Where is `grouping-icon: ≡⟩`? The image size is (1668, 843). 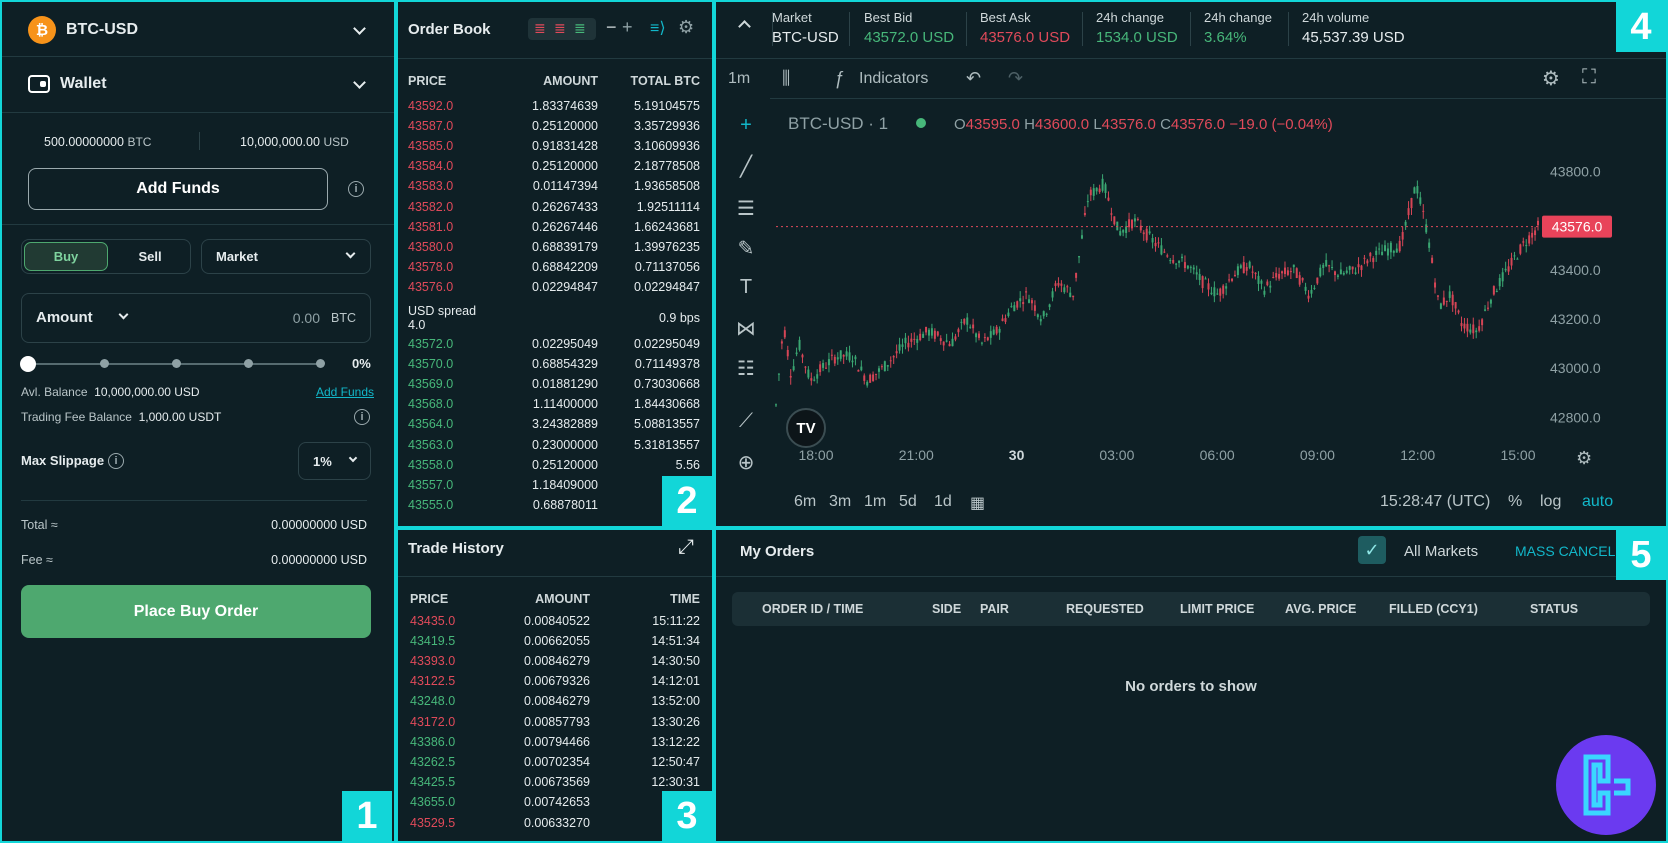
grouping-icon: ≡⟩ is located at coordinates (658, 28).